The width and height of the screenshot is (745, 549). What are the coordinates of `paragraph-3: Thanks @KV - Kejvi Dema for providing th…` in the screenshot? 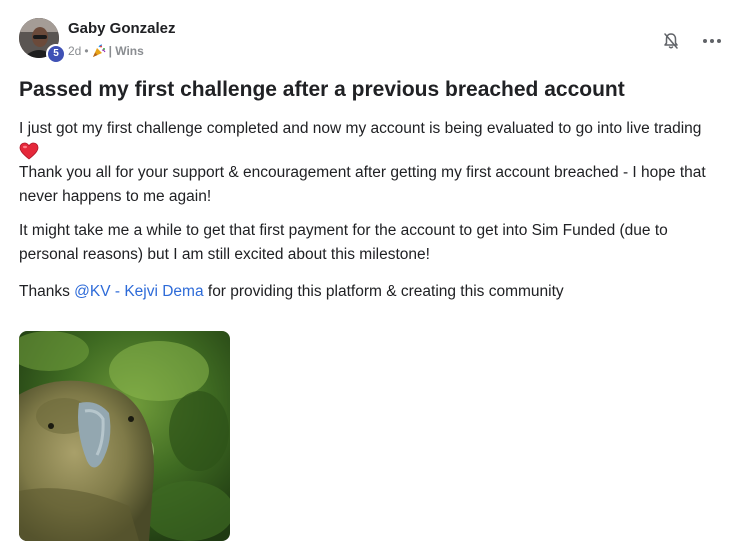 It's located at (375, 292).